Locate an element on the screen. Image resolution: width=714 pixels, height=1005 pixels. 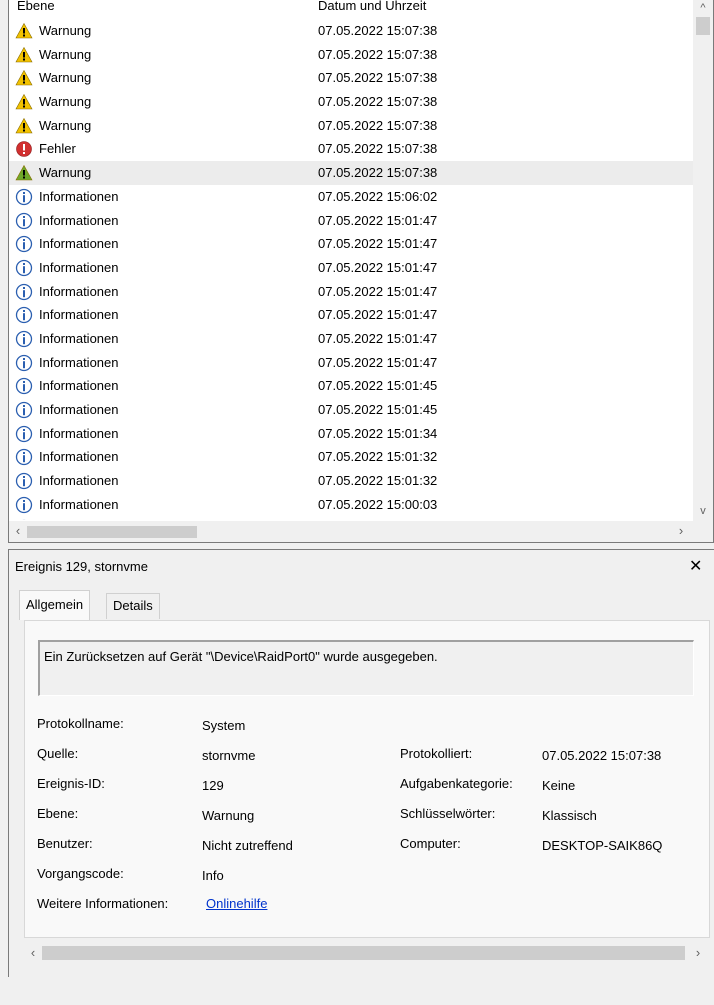
table-row: Informationen 07.05.2022 15:01:34 is located at coordinates (351, 434).